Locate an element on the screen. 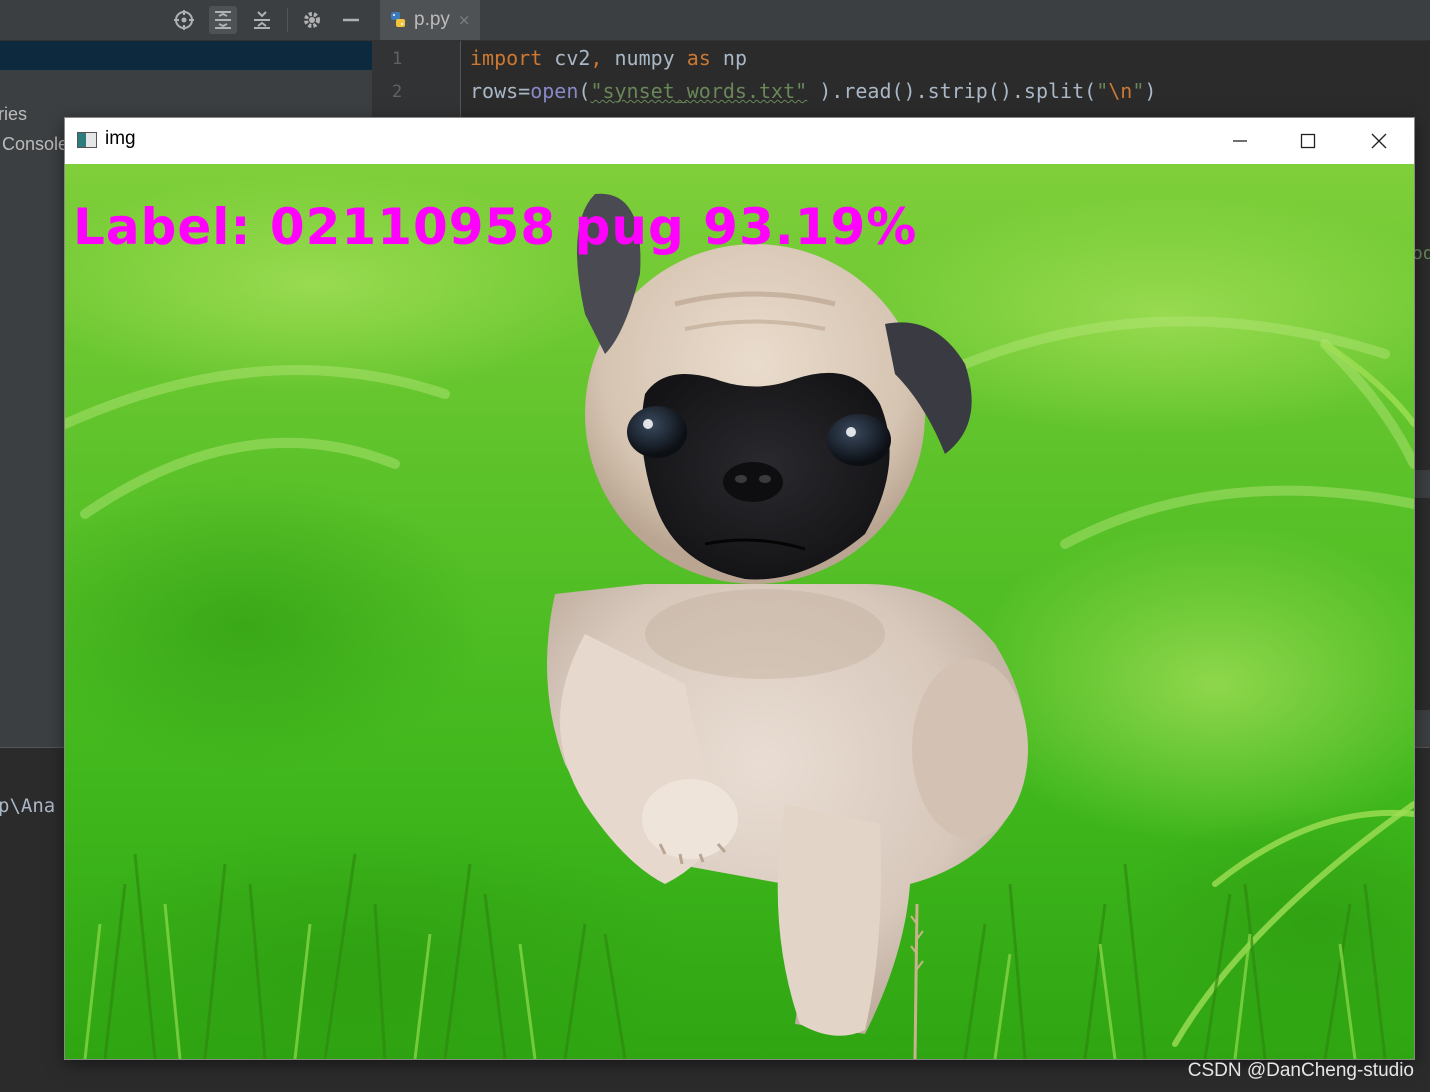  code-token: rows is located at coordinates (494, 91).